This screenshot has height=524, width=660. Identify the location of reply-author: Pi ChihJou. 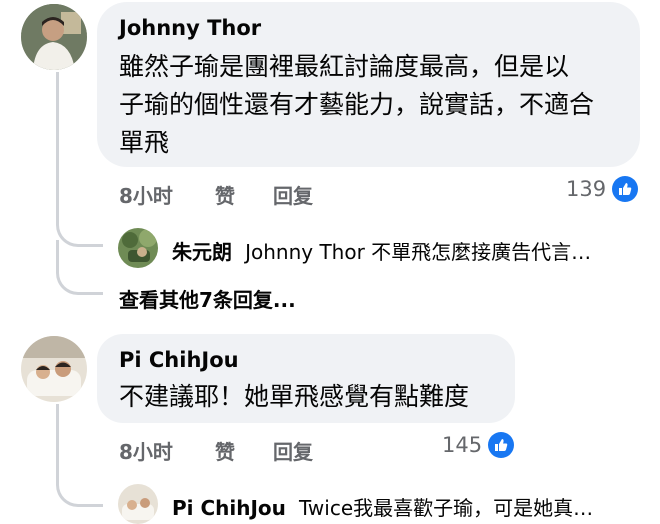
(229, 508).